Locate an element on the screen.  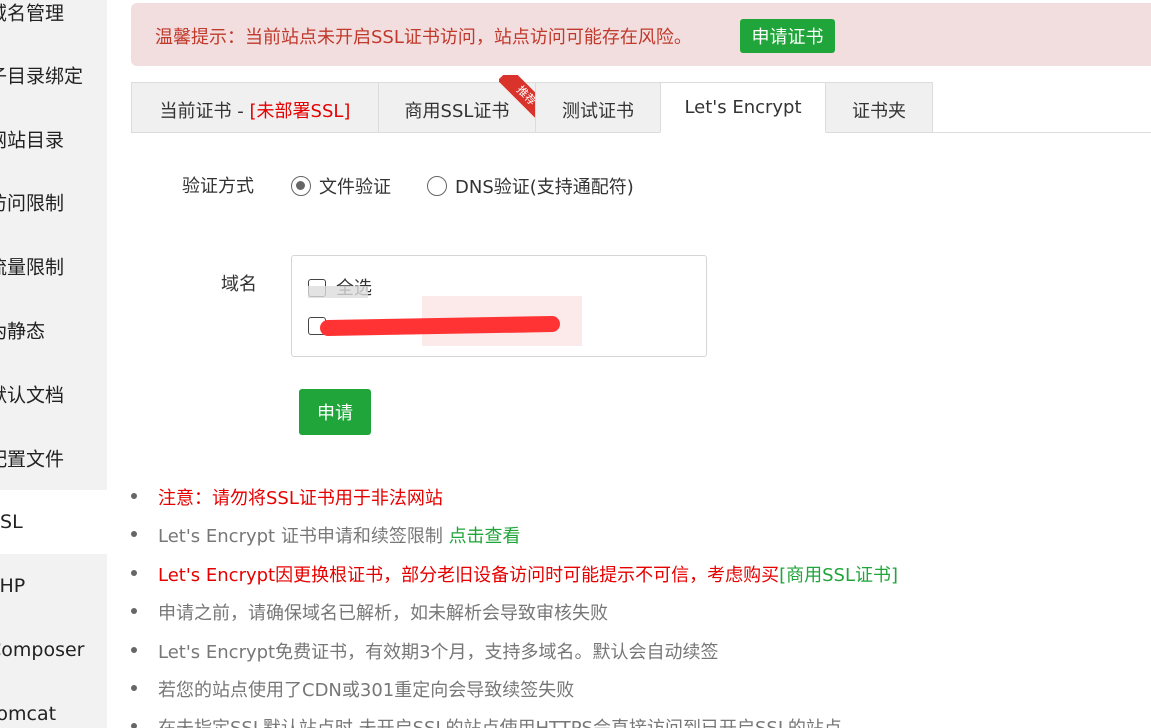
sidebar-item-php: PHP is located at coordinates (53, 586).